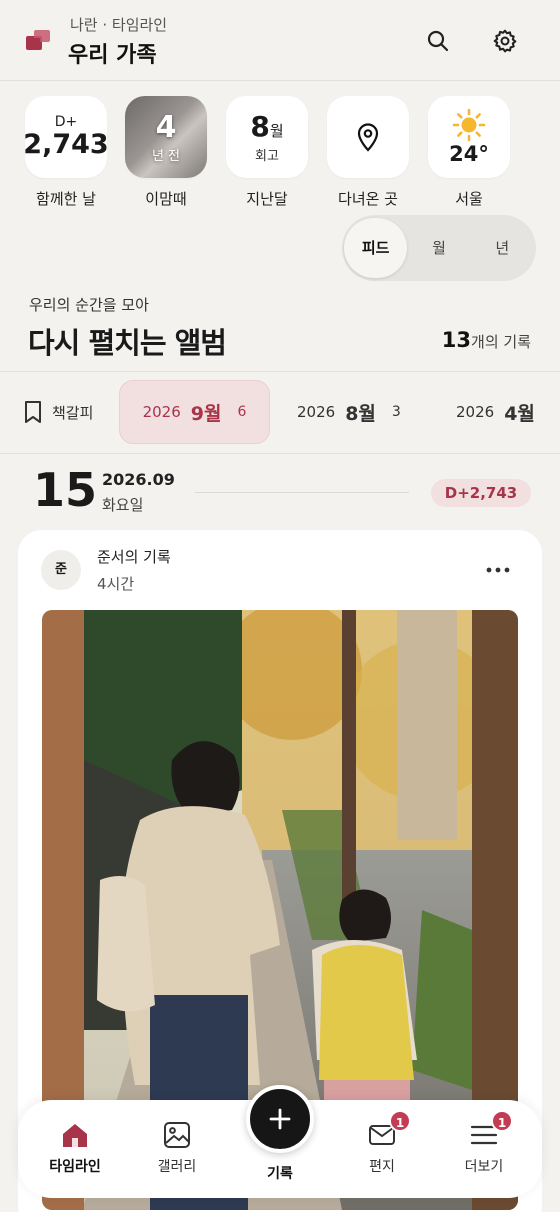 The width and height of the screenshot is (560, 1212). What do you see at coordinates (206, 413) in the screenshot?
I see `chip-month: 9월` at bounding box center [206, 413].